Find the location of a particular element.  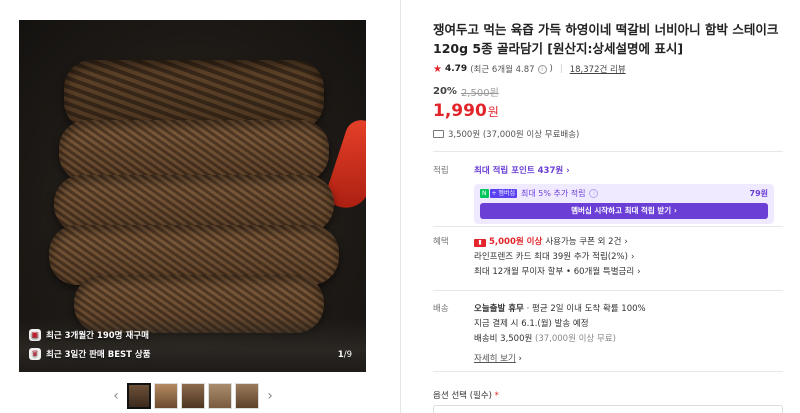

thumbnail-strip: ‹ › is located at coordinates (193, 396).